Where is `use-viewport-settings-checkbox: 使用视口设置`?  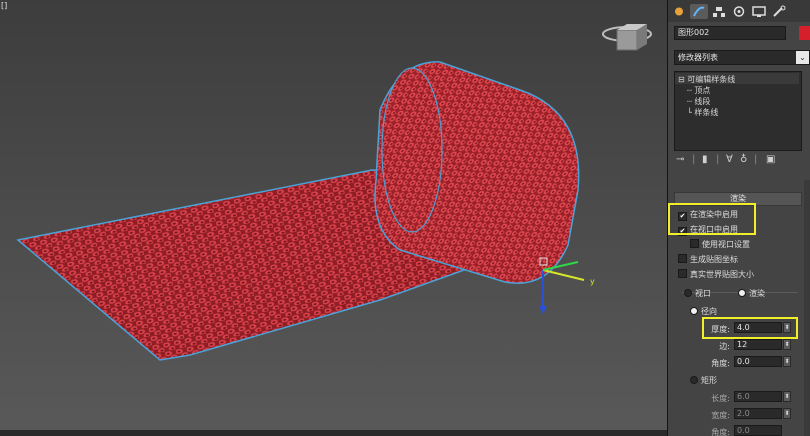
use-viewport-settings-checkbox: 使用视口设置 is located at coordinates (720, 244).